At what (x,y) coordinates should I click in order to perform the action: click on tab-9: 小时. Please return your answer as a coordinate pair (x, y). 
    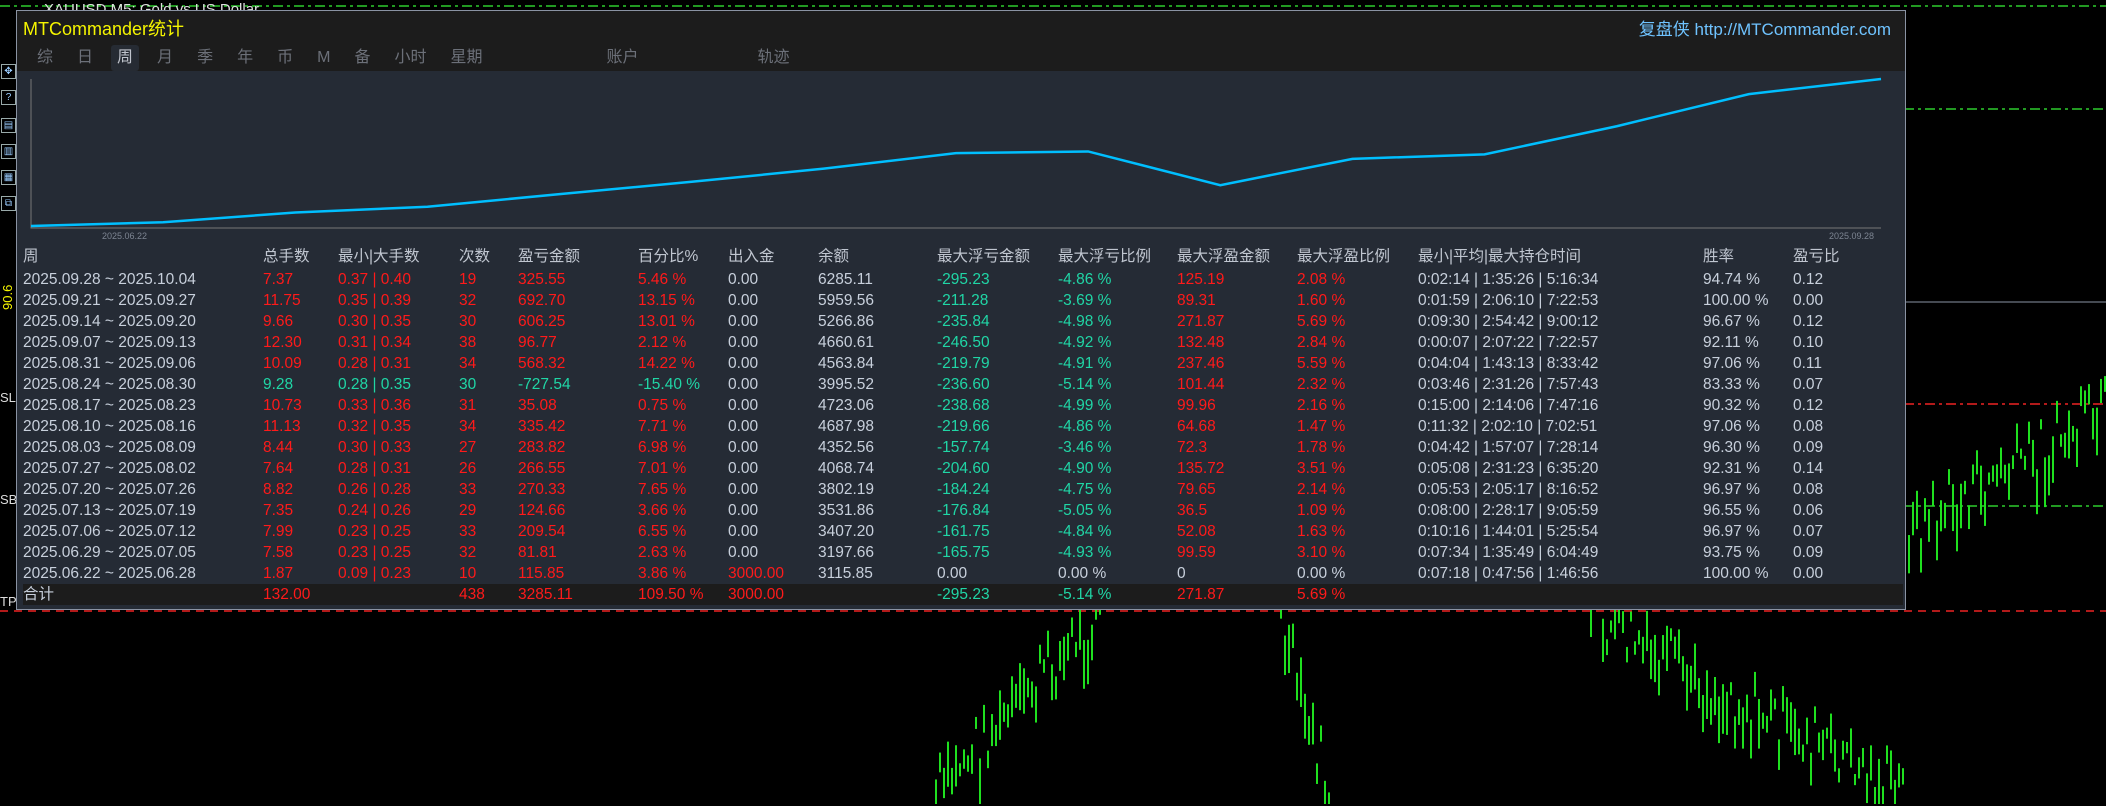
    Looking at the image, I should click on (410, 58).